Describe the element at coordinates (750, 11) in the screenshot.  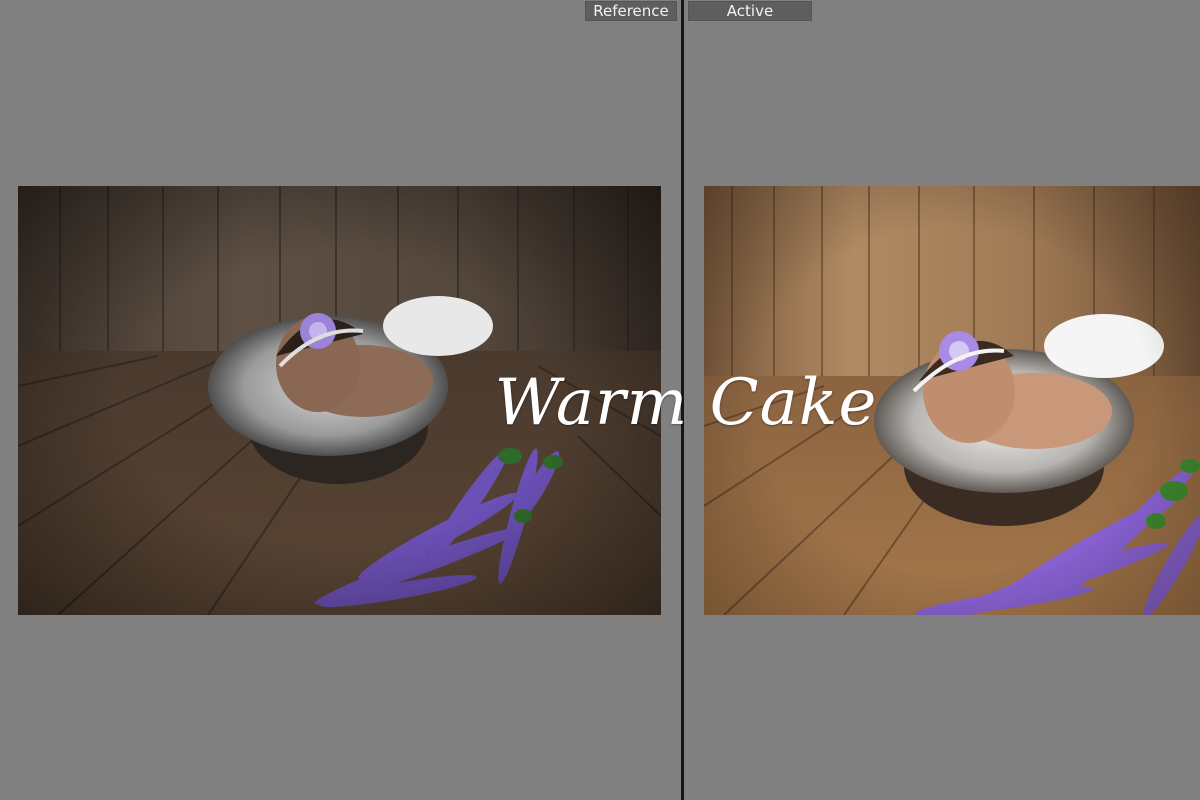
I see `active-label: Active` at that location.